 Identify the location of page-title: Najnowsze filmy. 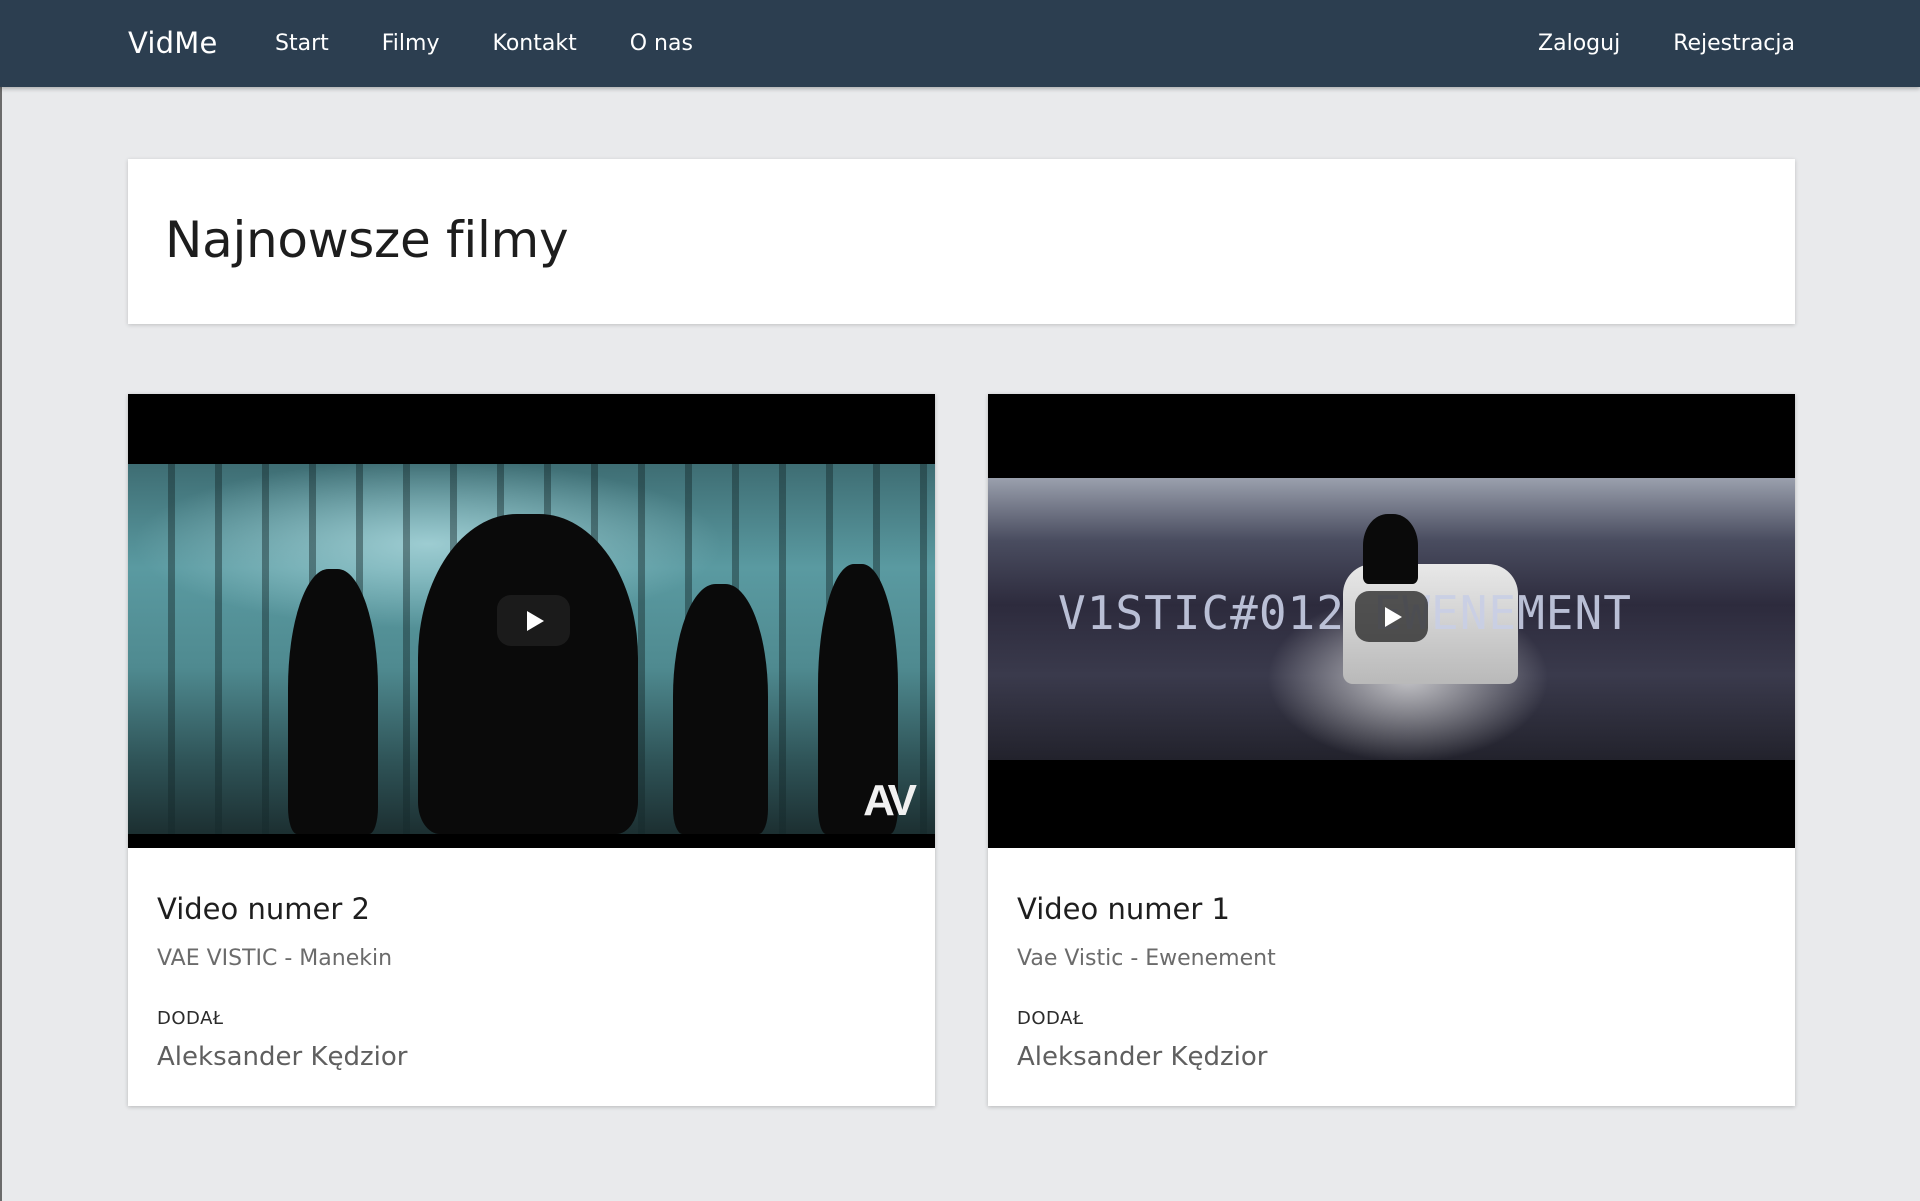
(367, 240).